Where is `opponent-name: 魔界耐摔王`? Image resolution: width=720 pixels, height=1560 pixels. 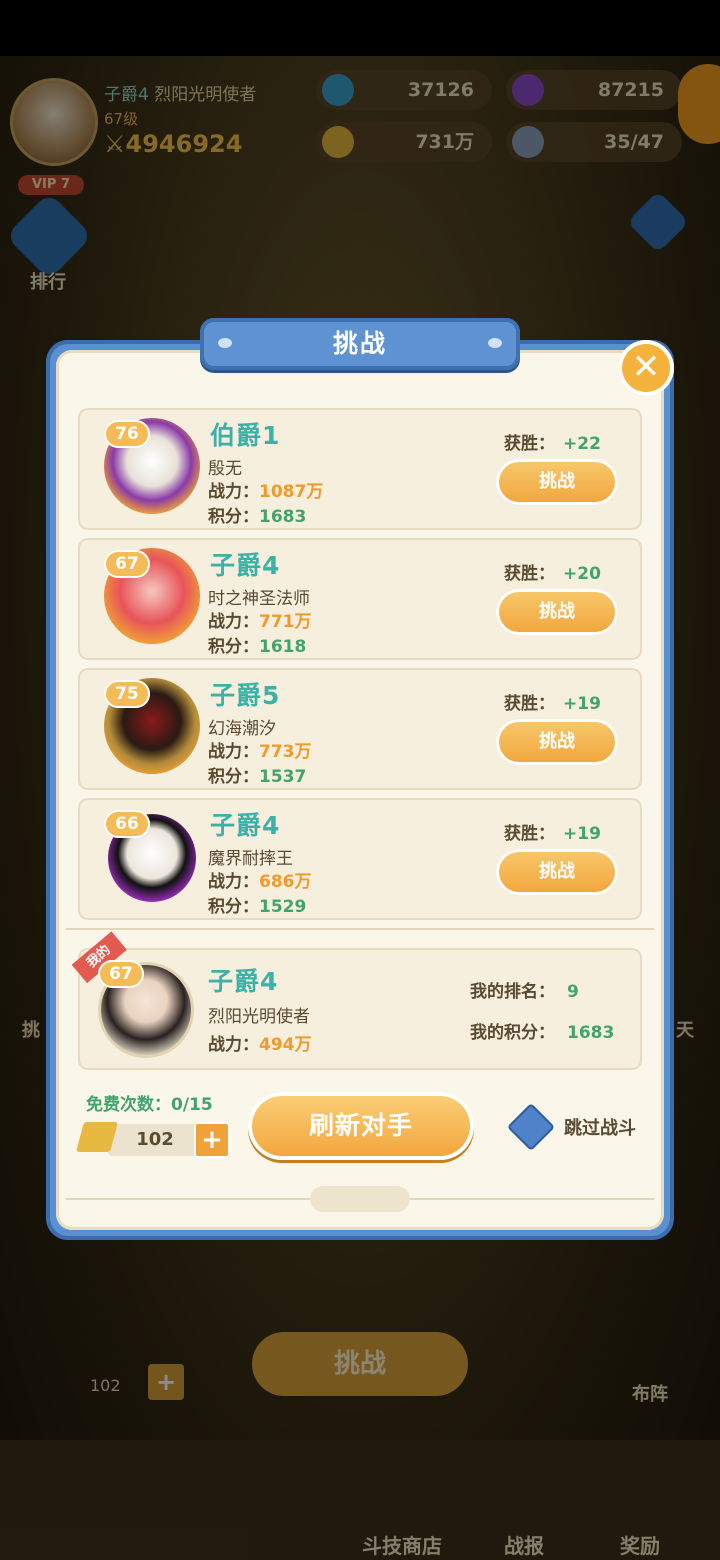 opponent-name: 魔界耐摔王 is located at coordinates (250, 859).